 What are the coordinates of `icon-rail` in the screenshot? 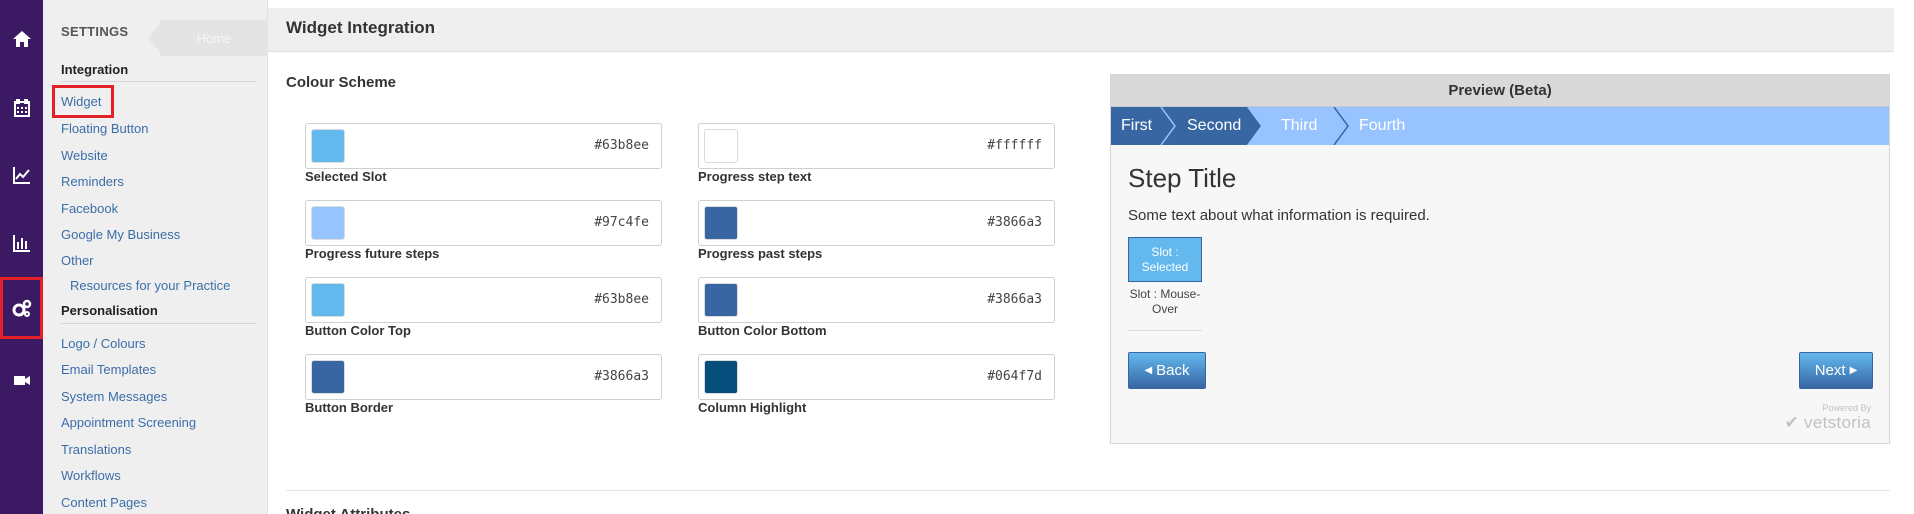 It's located at (21, 257).